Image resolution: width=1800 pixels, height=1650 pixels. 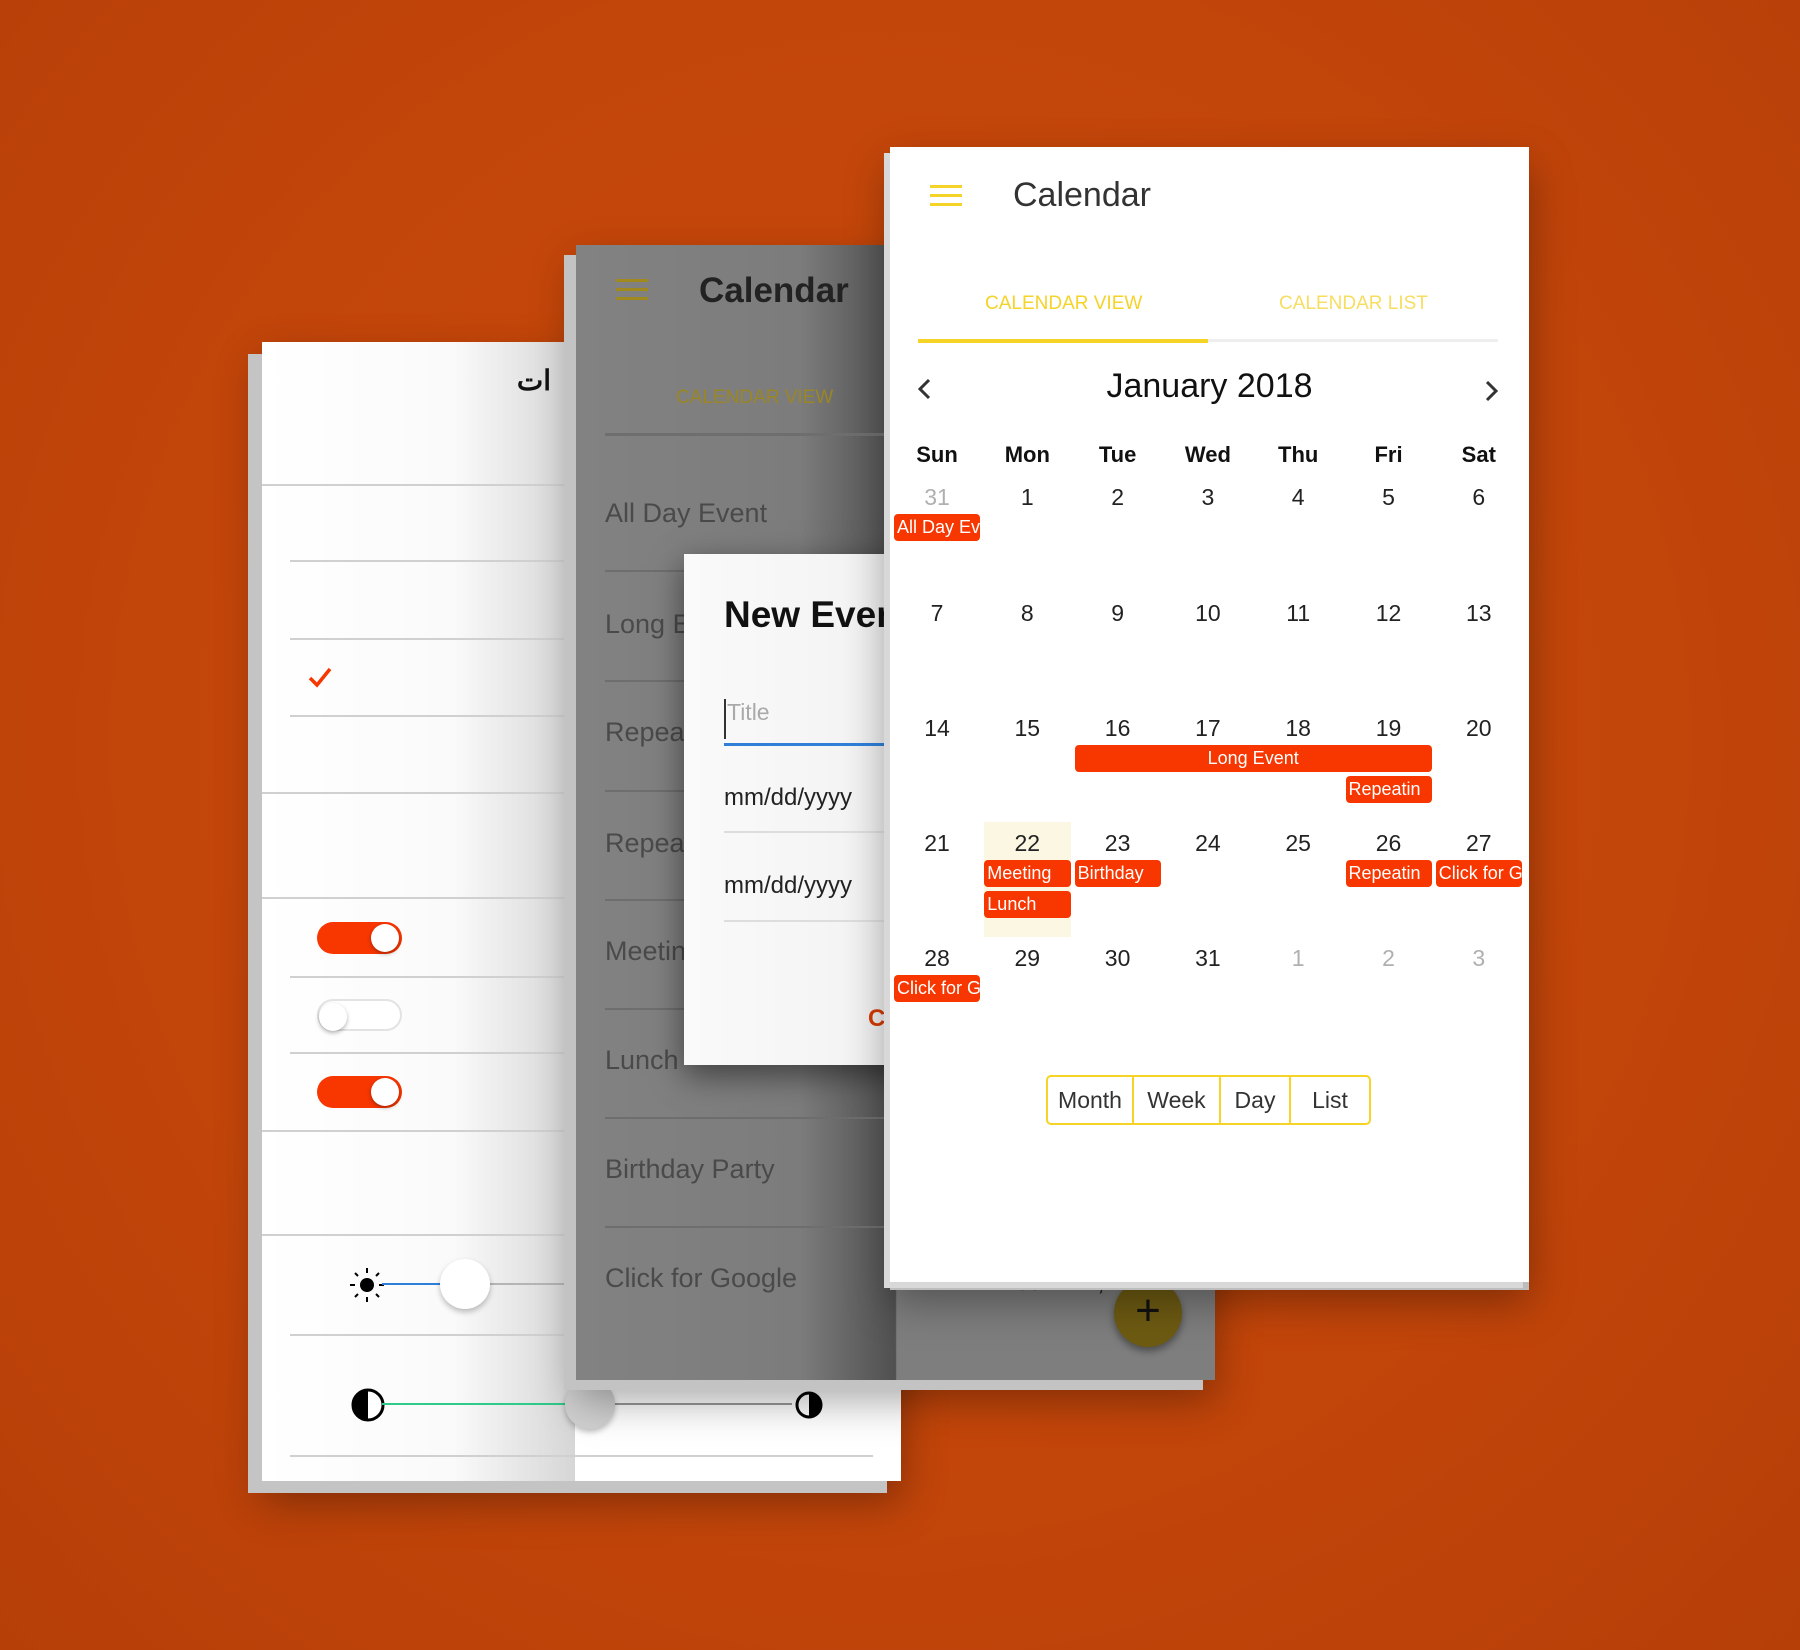 I want to click on day-cell: 22, so click(x=1027, y=843).